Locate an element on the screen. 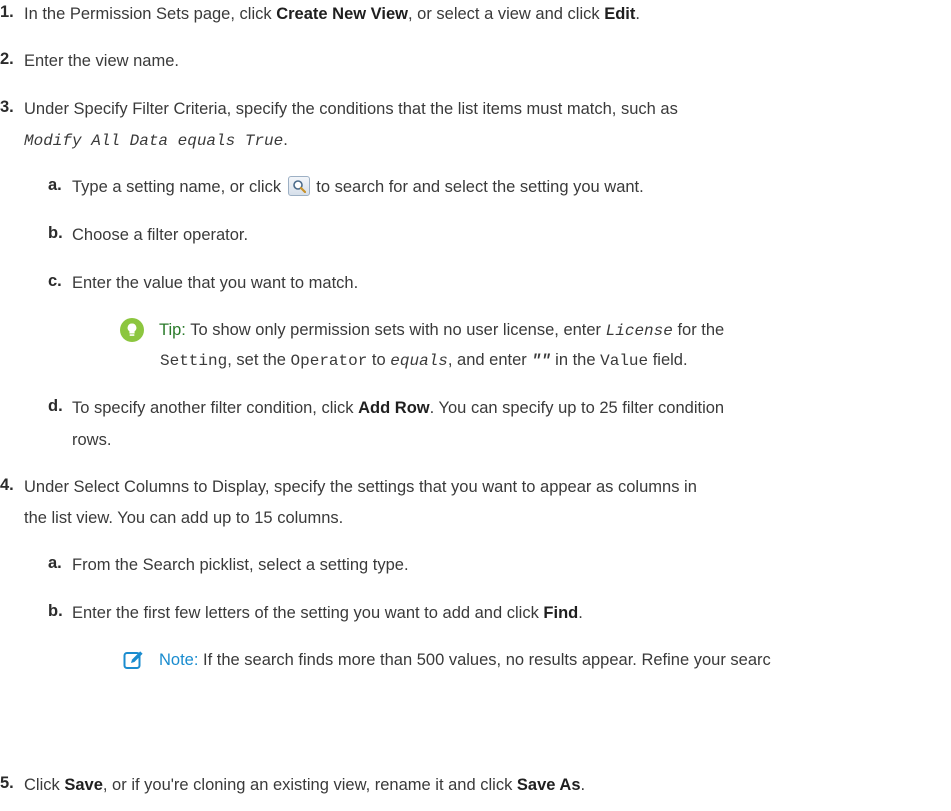 This screenshot has width=951, height=811. lightbulb-tip-icon is located at coordinates (132, 330).